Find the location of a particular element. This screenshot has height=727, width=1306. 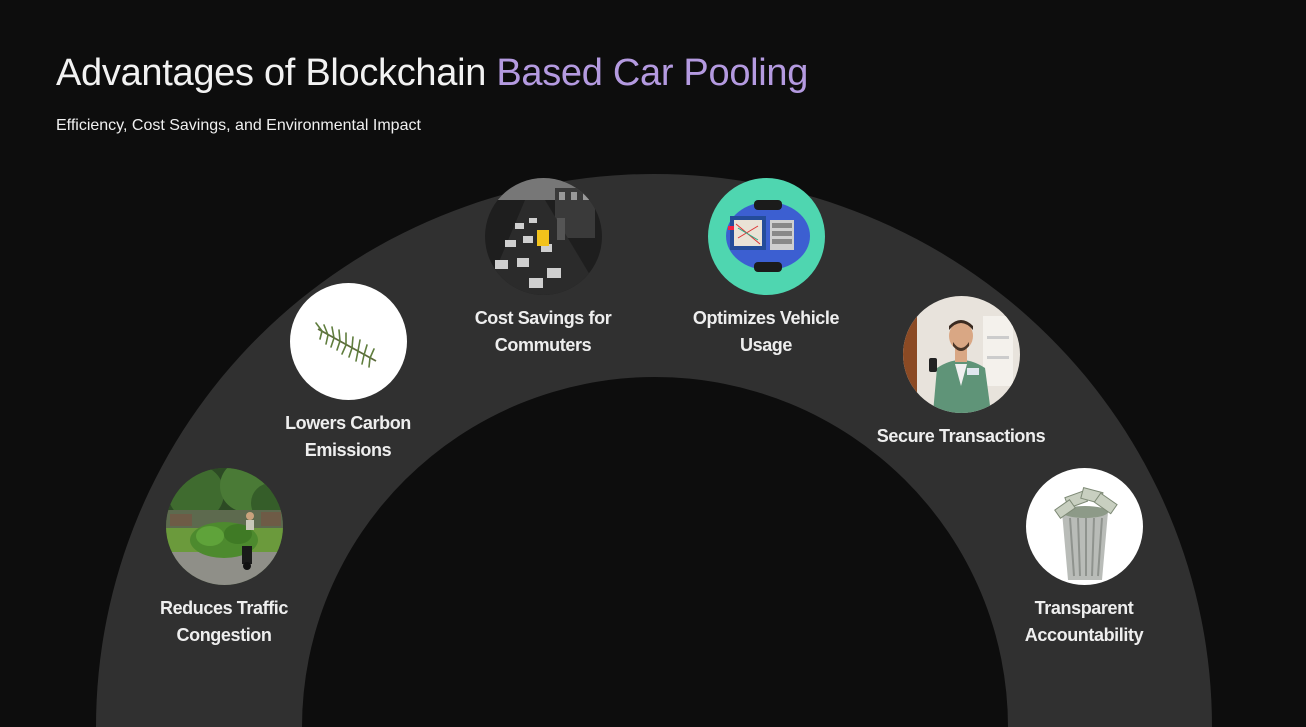

advantage-item-accountability: Transparent Accountability is located at coordinates (1084, 558).